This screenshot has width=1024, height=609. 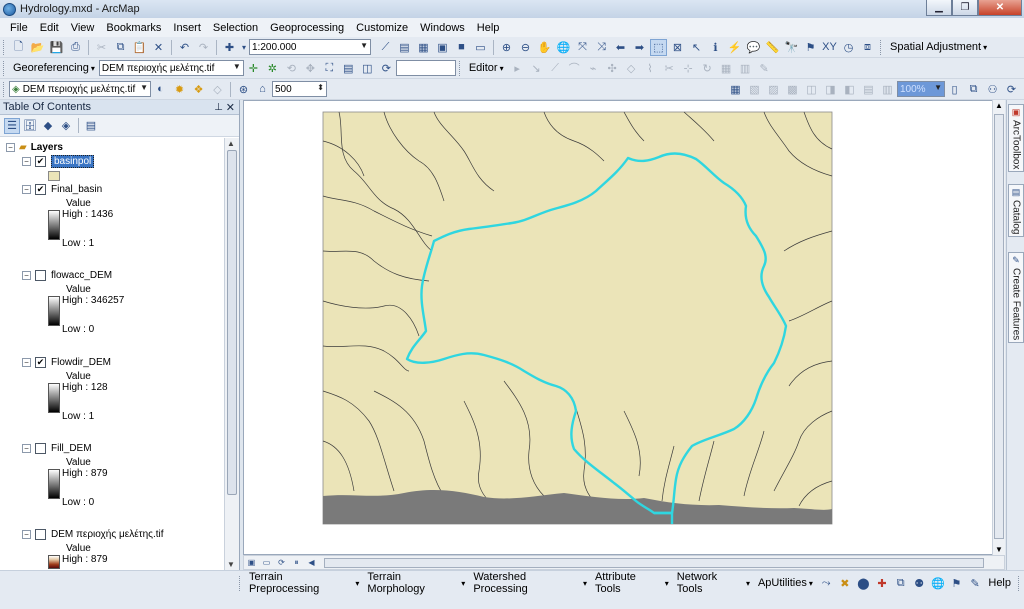 I want to click on scroll-left-icon: ◀, so click(x=311, y=563).